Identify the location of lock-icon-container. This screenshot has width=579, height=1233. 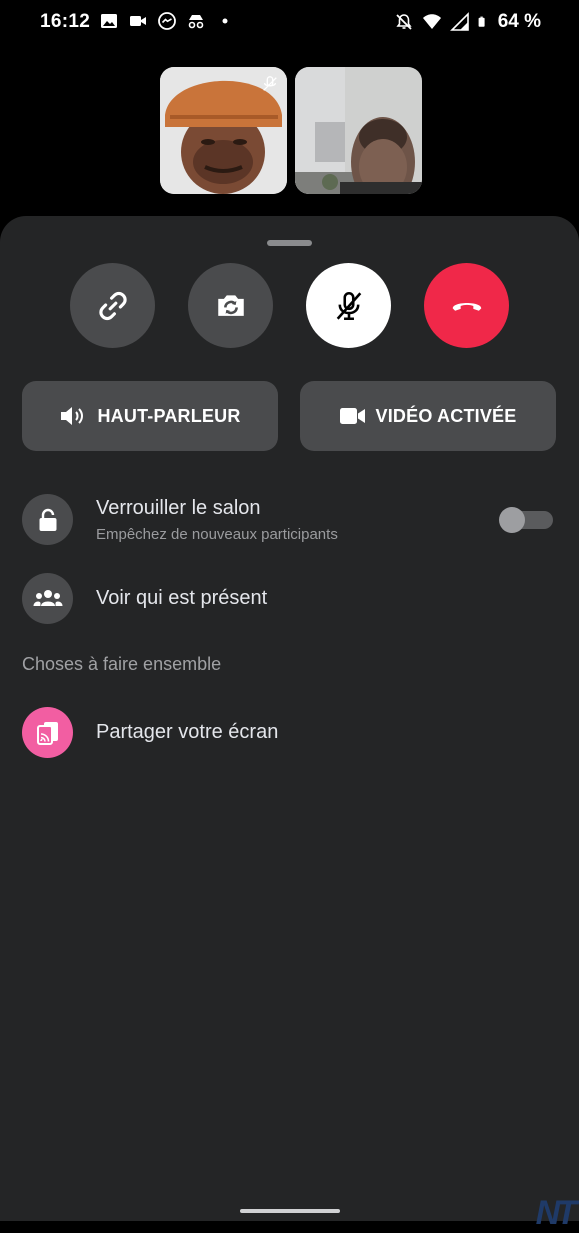
(47, 519).